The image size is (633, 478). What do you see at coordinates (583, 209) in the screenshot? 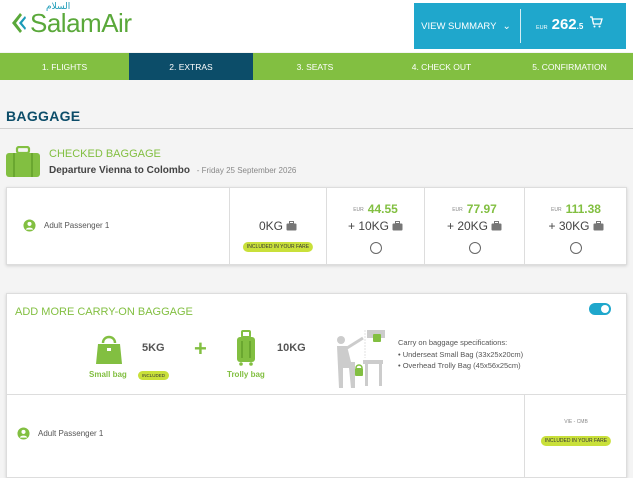
I see `option-price-value: 111.38` at bounding box center [583, 209].